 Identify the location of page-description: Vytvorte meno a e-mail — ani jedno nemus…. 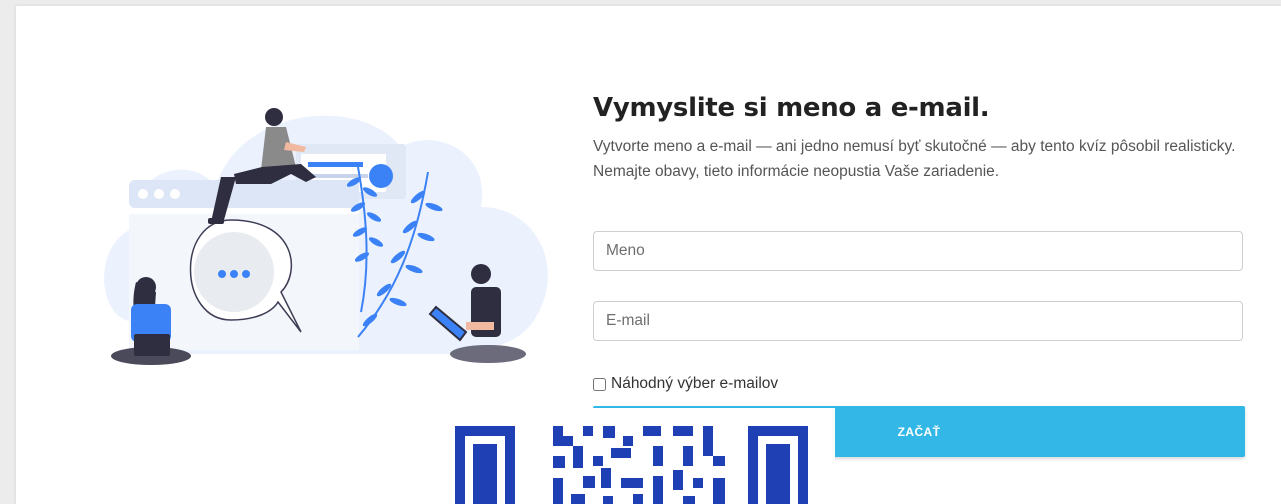
(914, 159).